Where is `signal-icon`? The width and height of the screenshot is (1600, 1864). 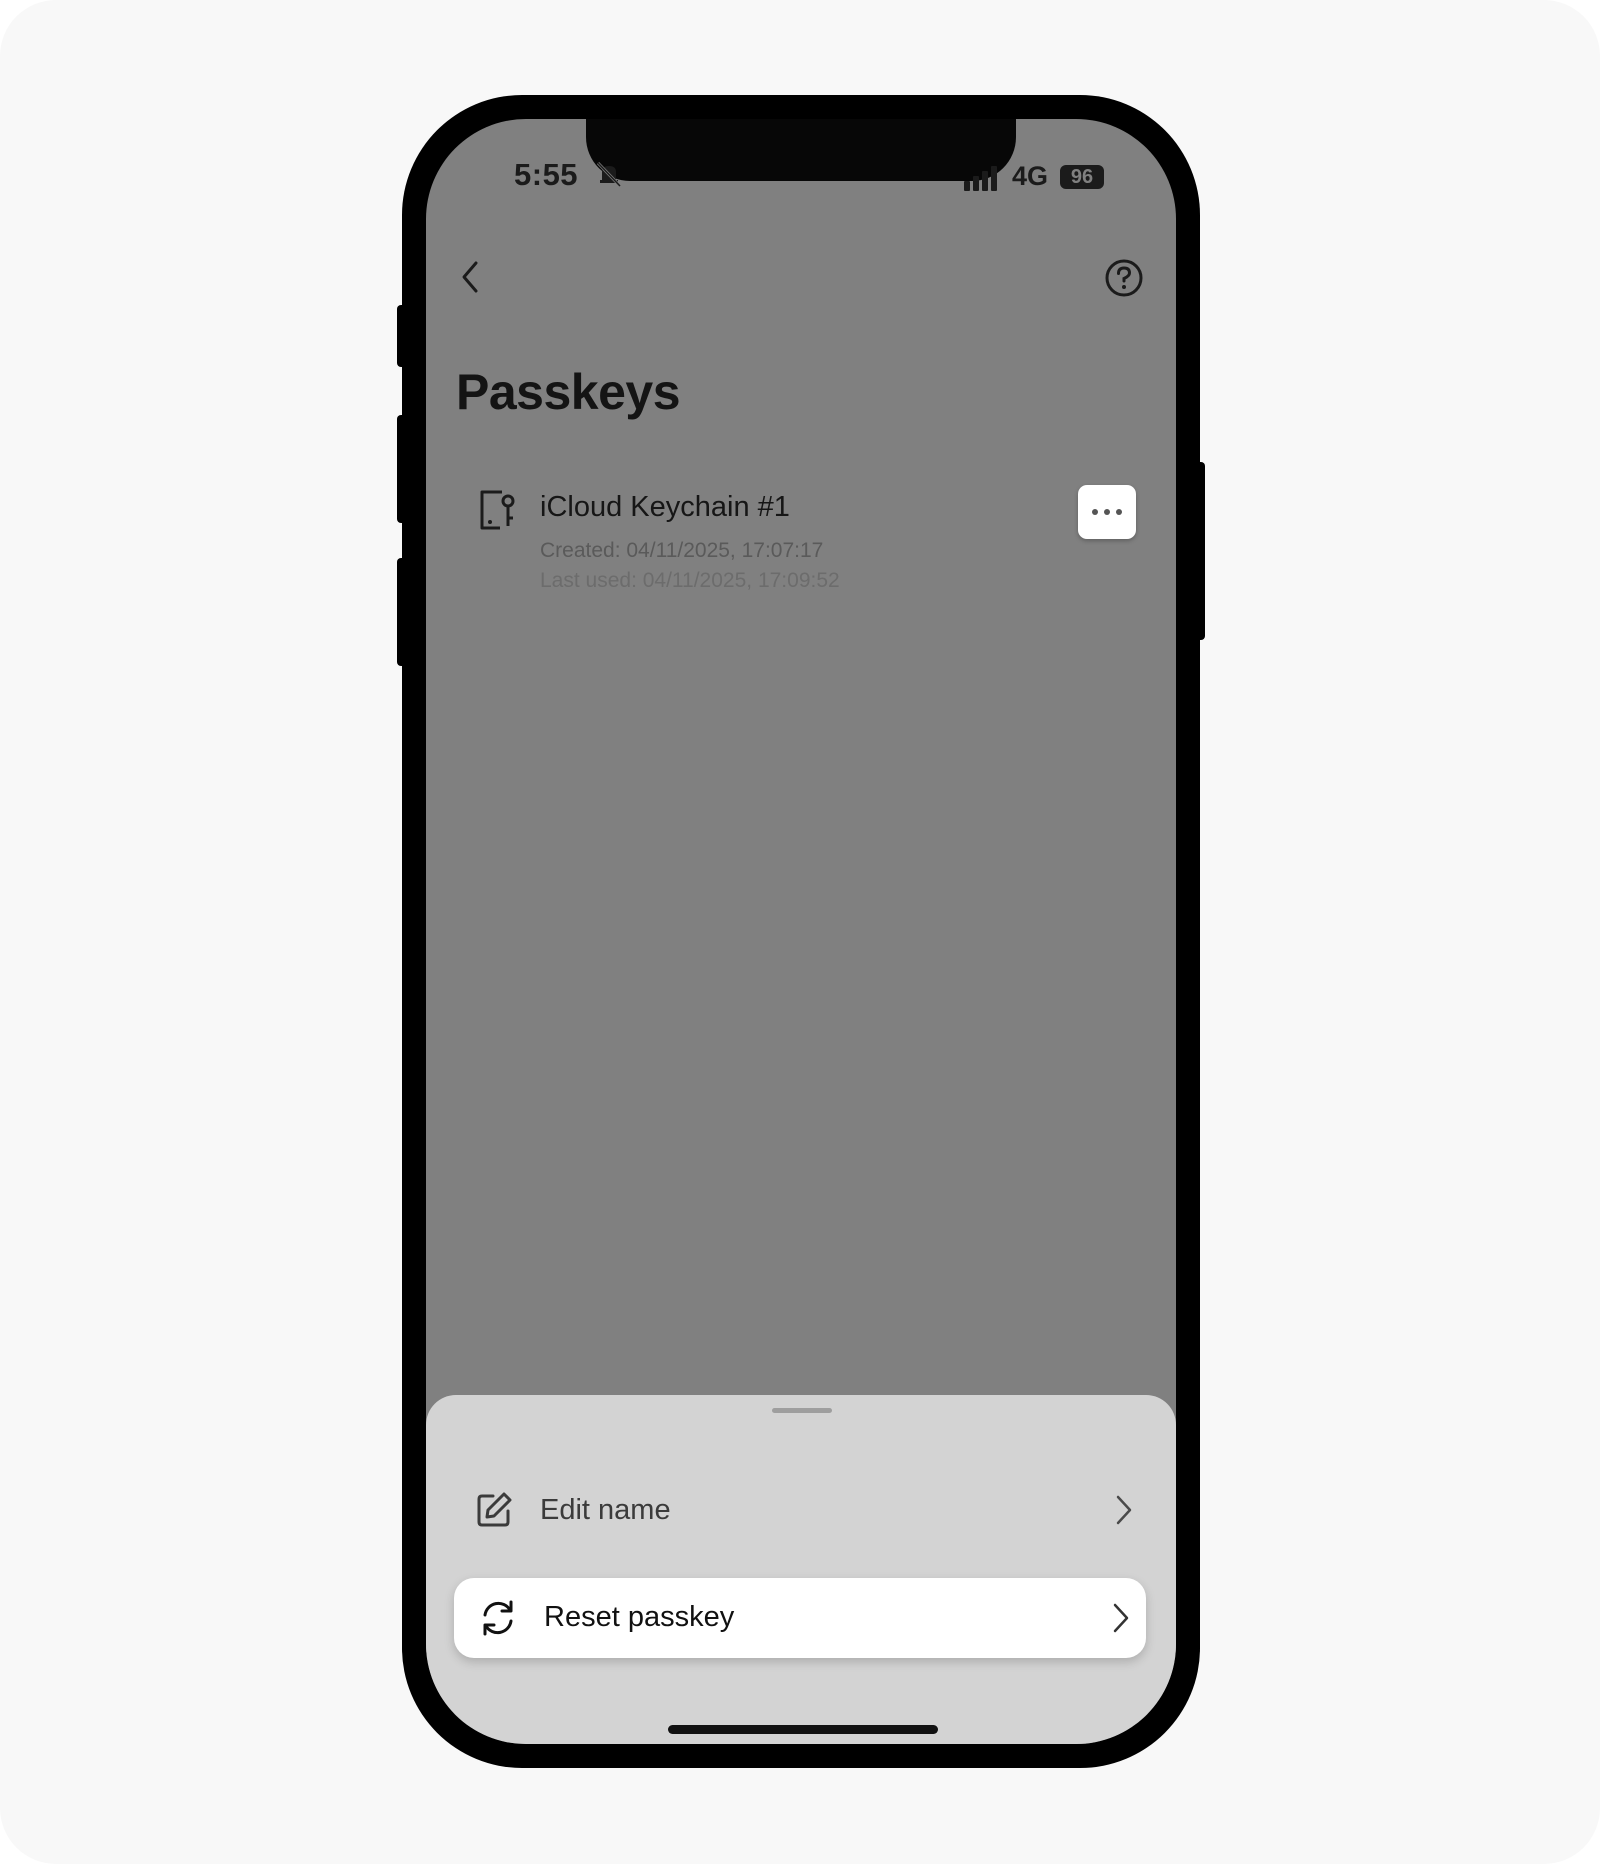
signal-icon is located at coordinates (980, 178).